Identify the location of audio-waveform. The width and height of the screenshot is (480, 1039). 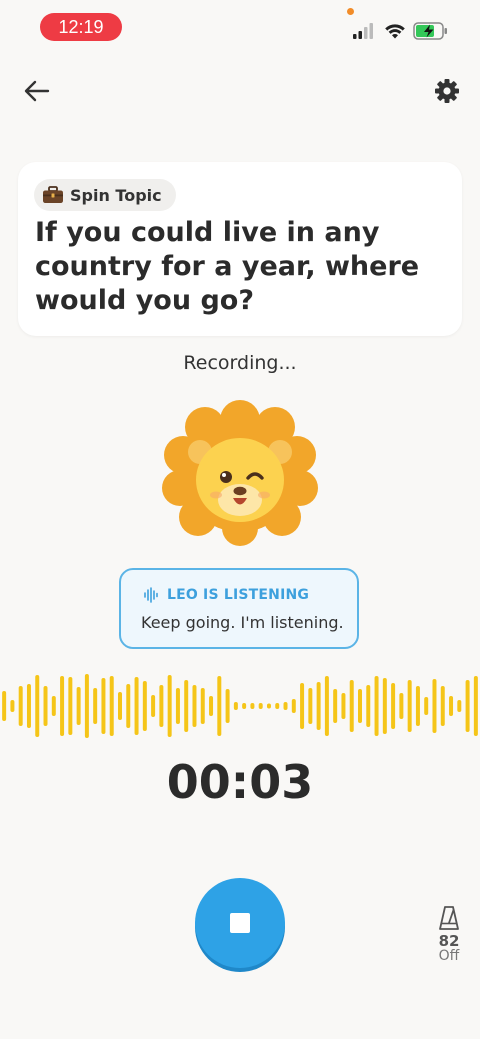
(240, 706).